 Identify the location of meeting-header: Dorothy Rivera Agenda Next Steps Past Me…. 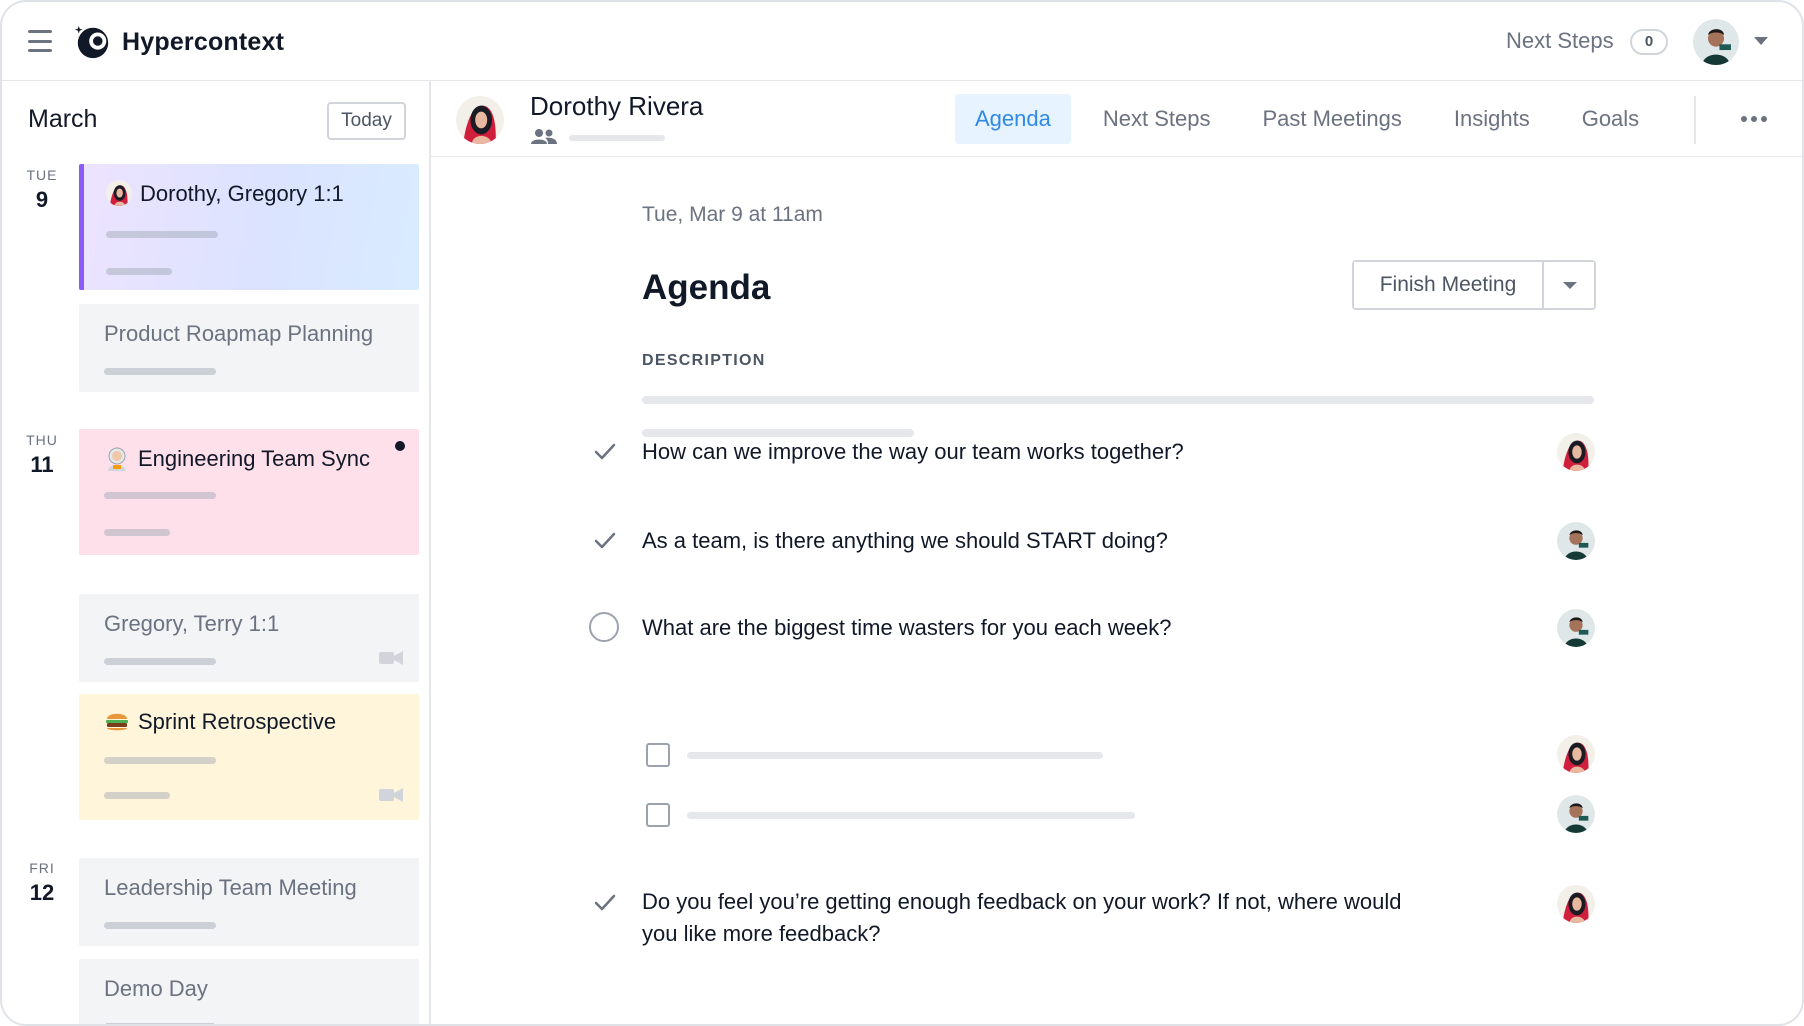
(1116, 119).